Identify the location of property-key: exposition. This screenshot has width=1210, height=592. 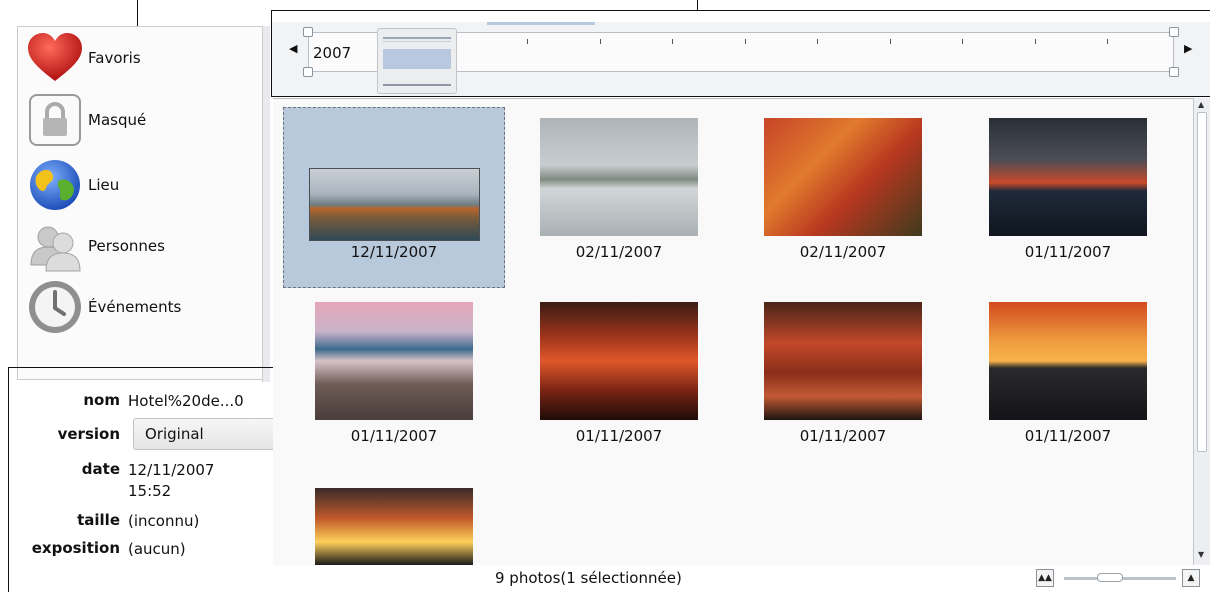
(75, 548).